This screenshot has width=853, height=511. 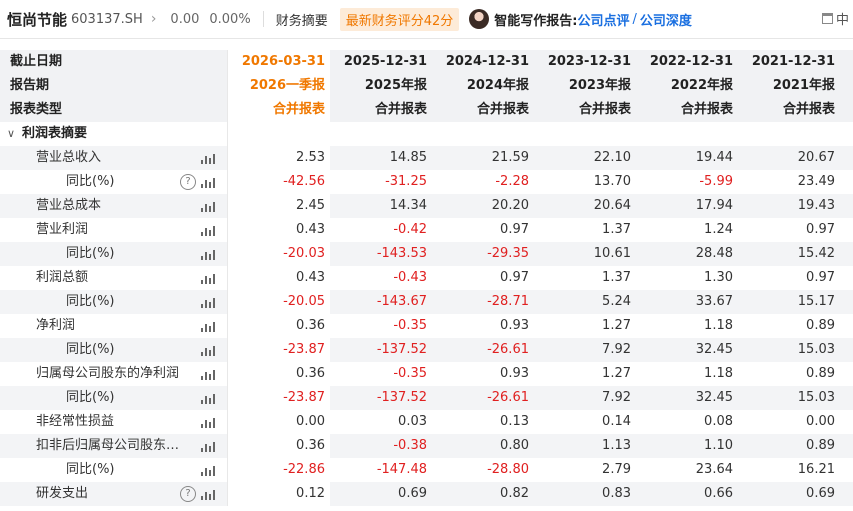 What do you see at coordinates (399, 19) in the screenshot?
I see `score-badge: 最新财务评分42分` at bounding box center [399, 19].